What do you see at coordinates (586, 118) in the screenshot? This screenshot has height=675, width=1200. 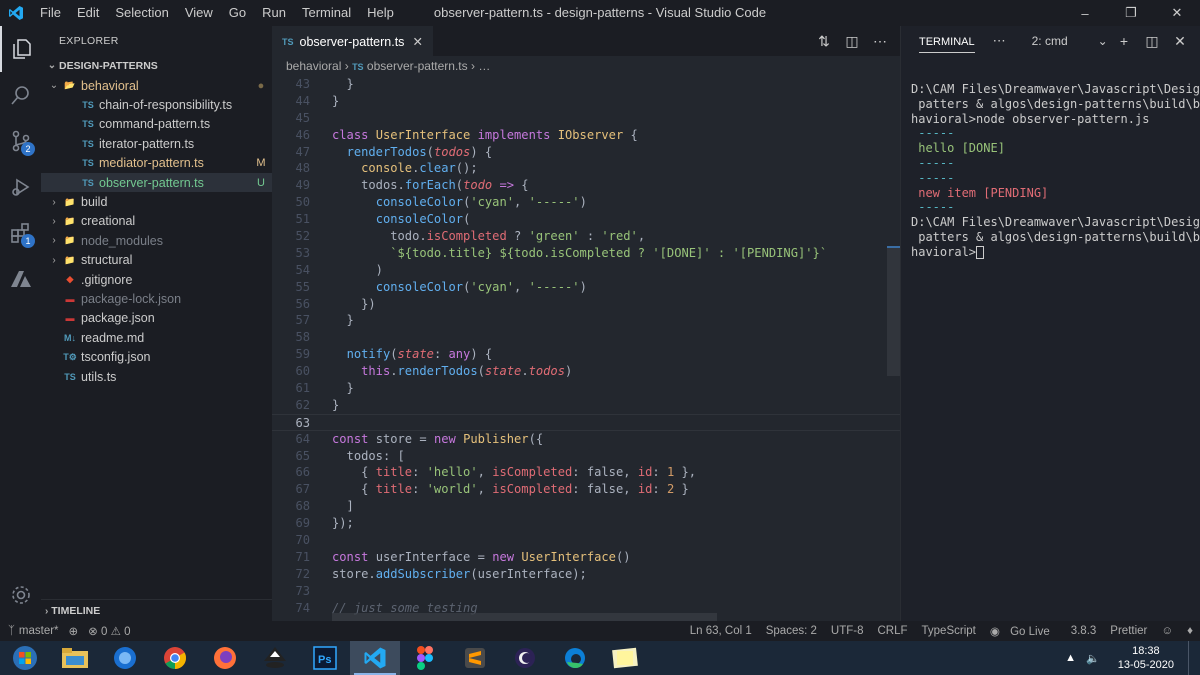 I see `code-line: 45` at bounding box center [586, 118].